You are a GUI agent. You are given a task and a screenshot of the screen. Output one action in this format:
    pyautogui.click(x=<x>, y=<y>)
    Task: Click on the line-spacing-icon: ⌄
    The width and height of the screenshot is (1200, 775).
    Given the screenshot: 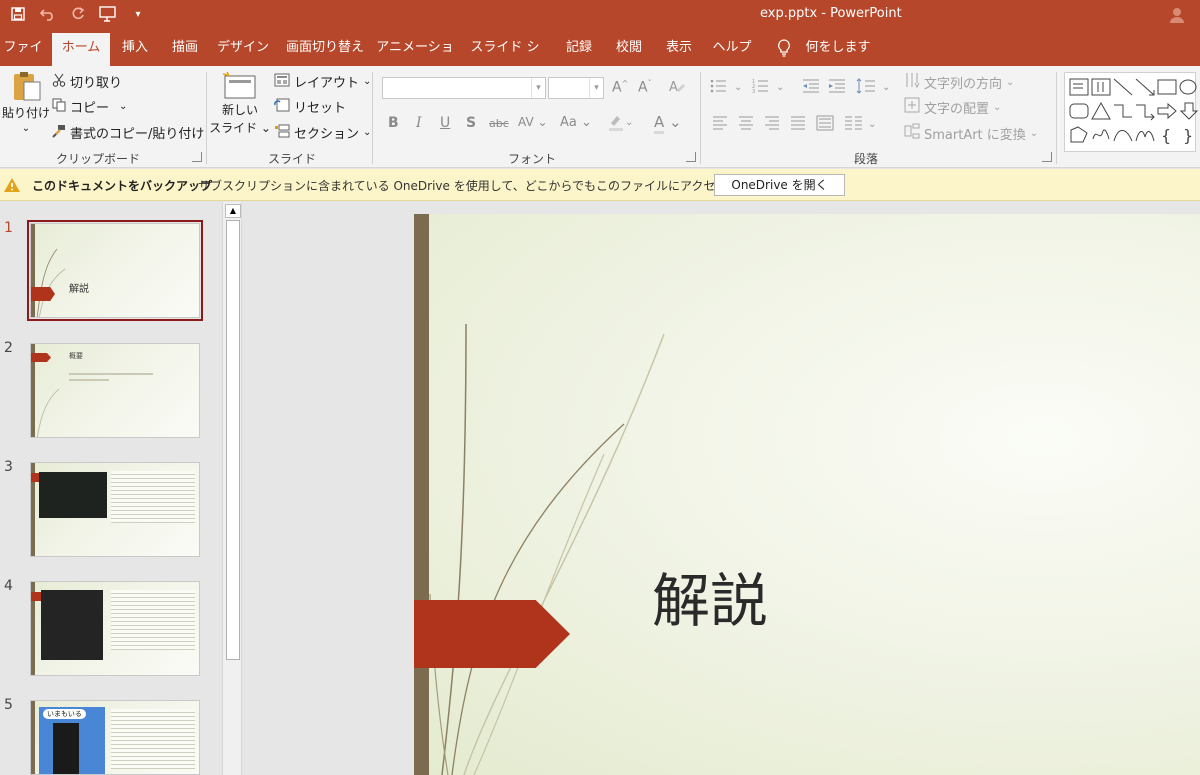 What is the action you would take?
    pyautogui.click(x=874, y=88)
    